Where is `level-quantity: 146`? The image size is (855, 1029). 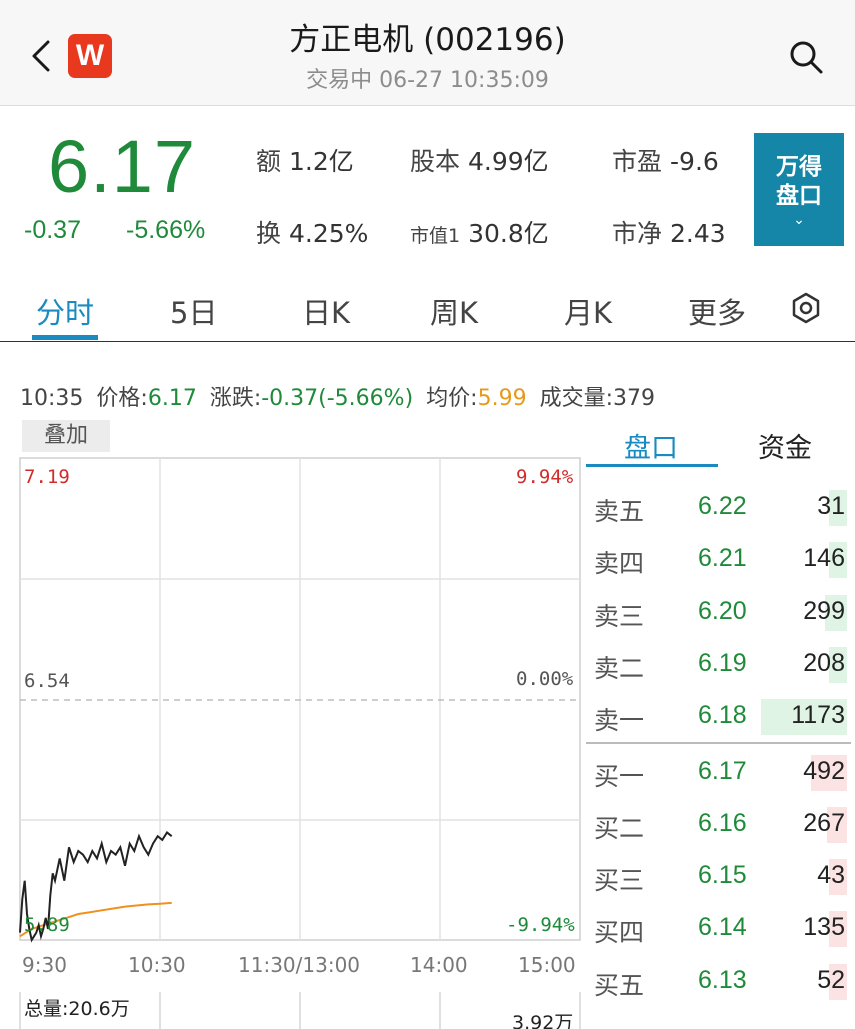 level-quantity: 146 is located at coordinates (824, 558).